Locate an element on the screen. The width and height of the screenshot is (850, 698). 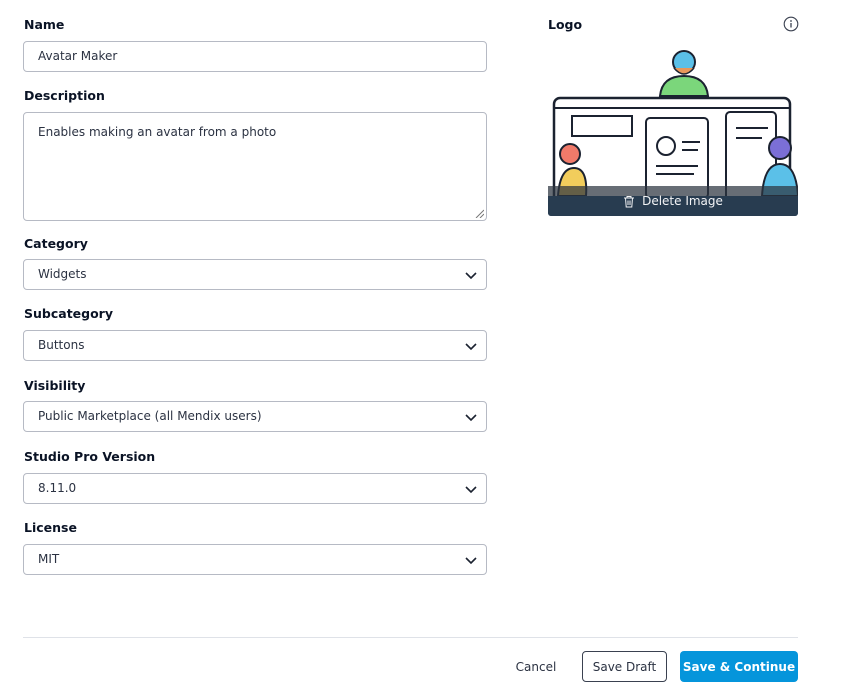
visibility-value: Public Marketplace (all Mendix users) is located at coordinates (150, 416).